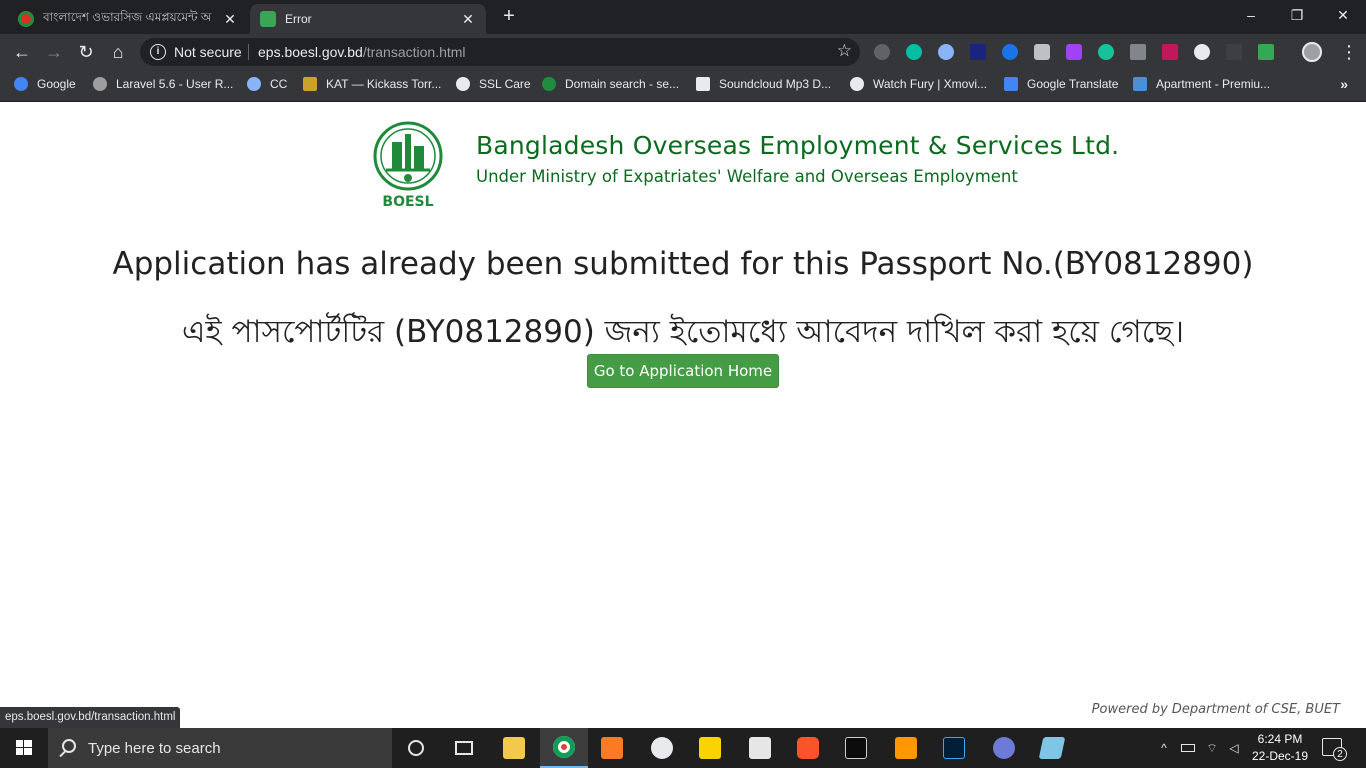 This screenshot has width=1366, height=768. Describe the element at coordinates (267, 84) in the screenshot. I see `bookmark-cc: CC` at that location.